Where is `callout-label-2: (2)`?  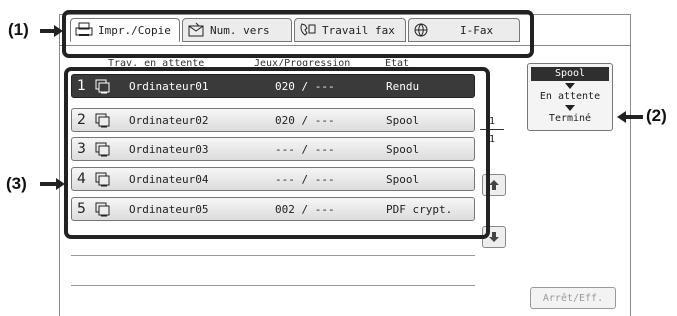
callout-label-2: (2) is located at coordinates (656, 115).